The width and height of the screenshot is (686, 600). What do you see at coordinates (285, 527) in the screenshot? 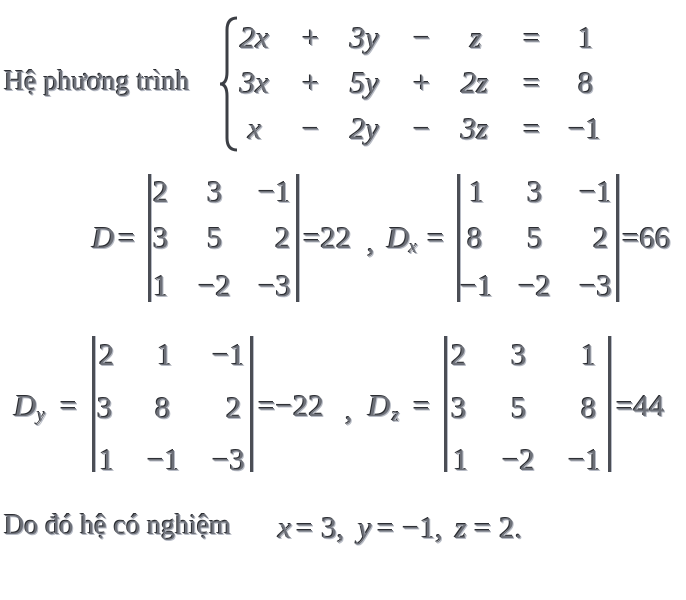
I see `solution-x-variable: x` at bounding box center [285, 527].